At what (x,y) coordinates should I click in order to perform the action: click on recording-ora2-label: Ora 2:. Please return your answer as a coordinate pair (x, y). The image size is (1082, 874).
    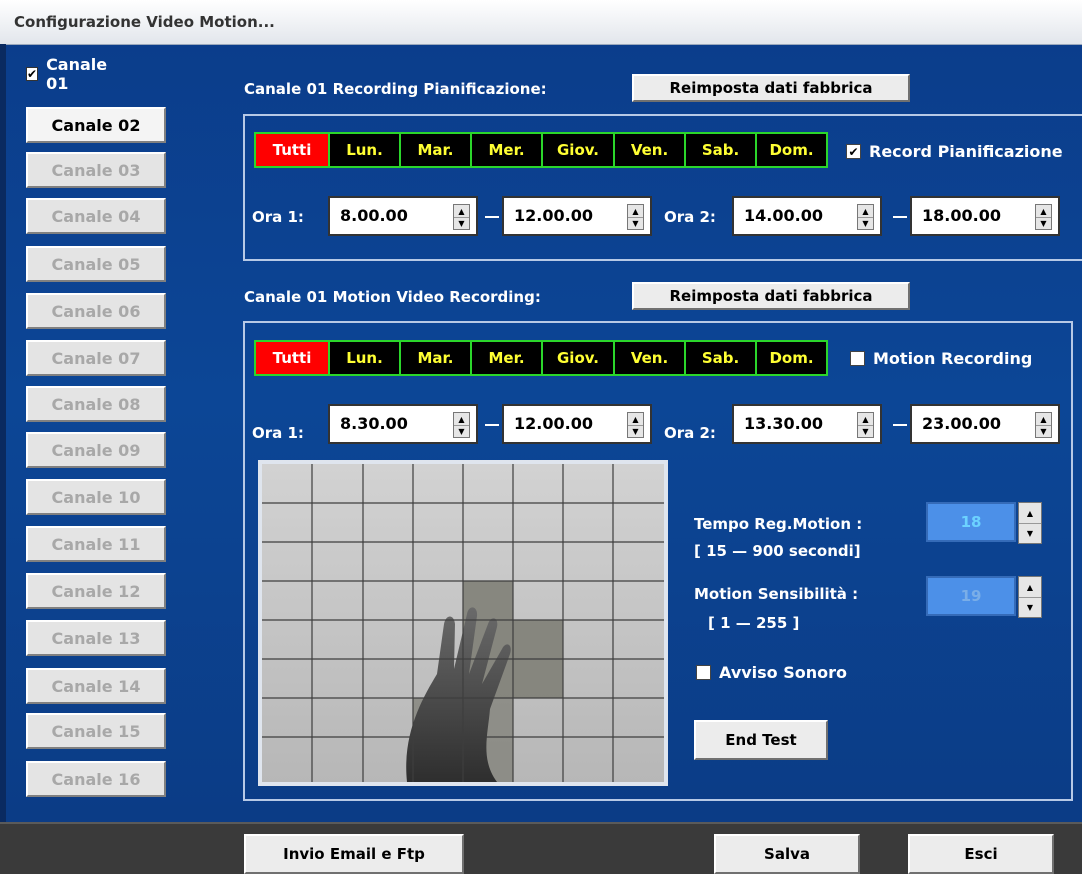
    Looking at the image, I should click on (690, 217).